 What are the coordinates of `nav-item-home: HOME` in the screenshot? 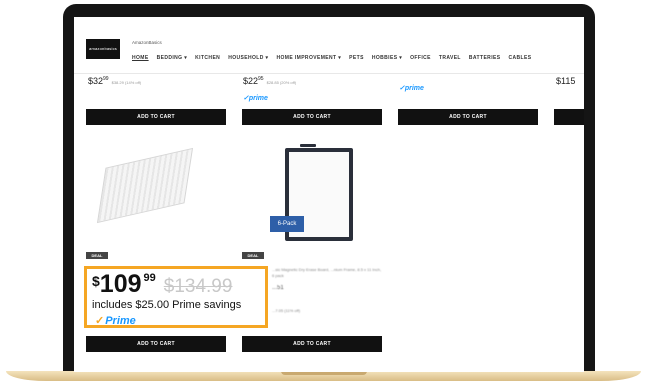 It's located at (140, 58).